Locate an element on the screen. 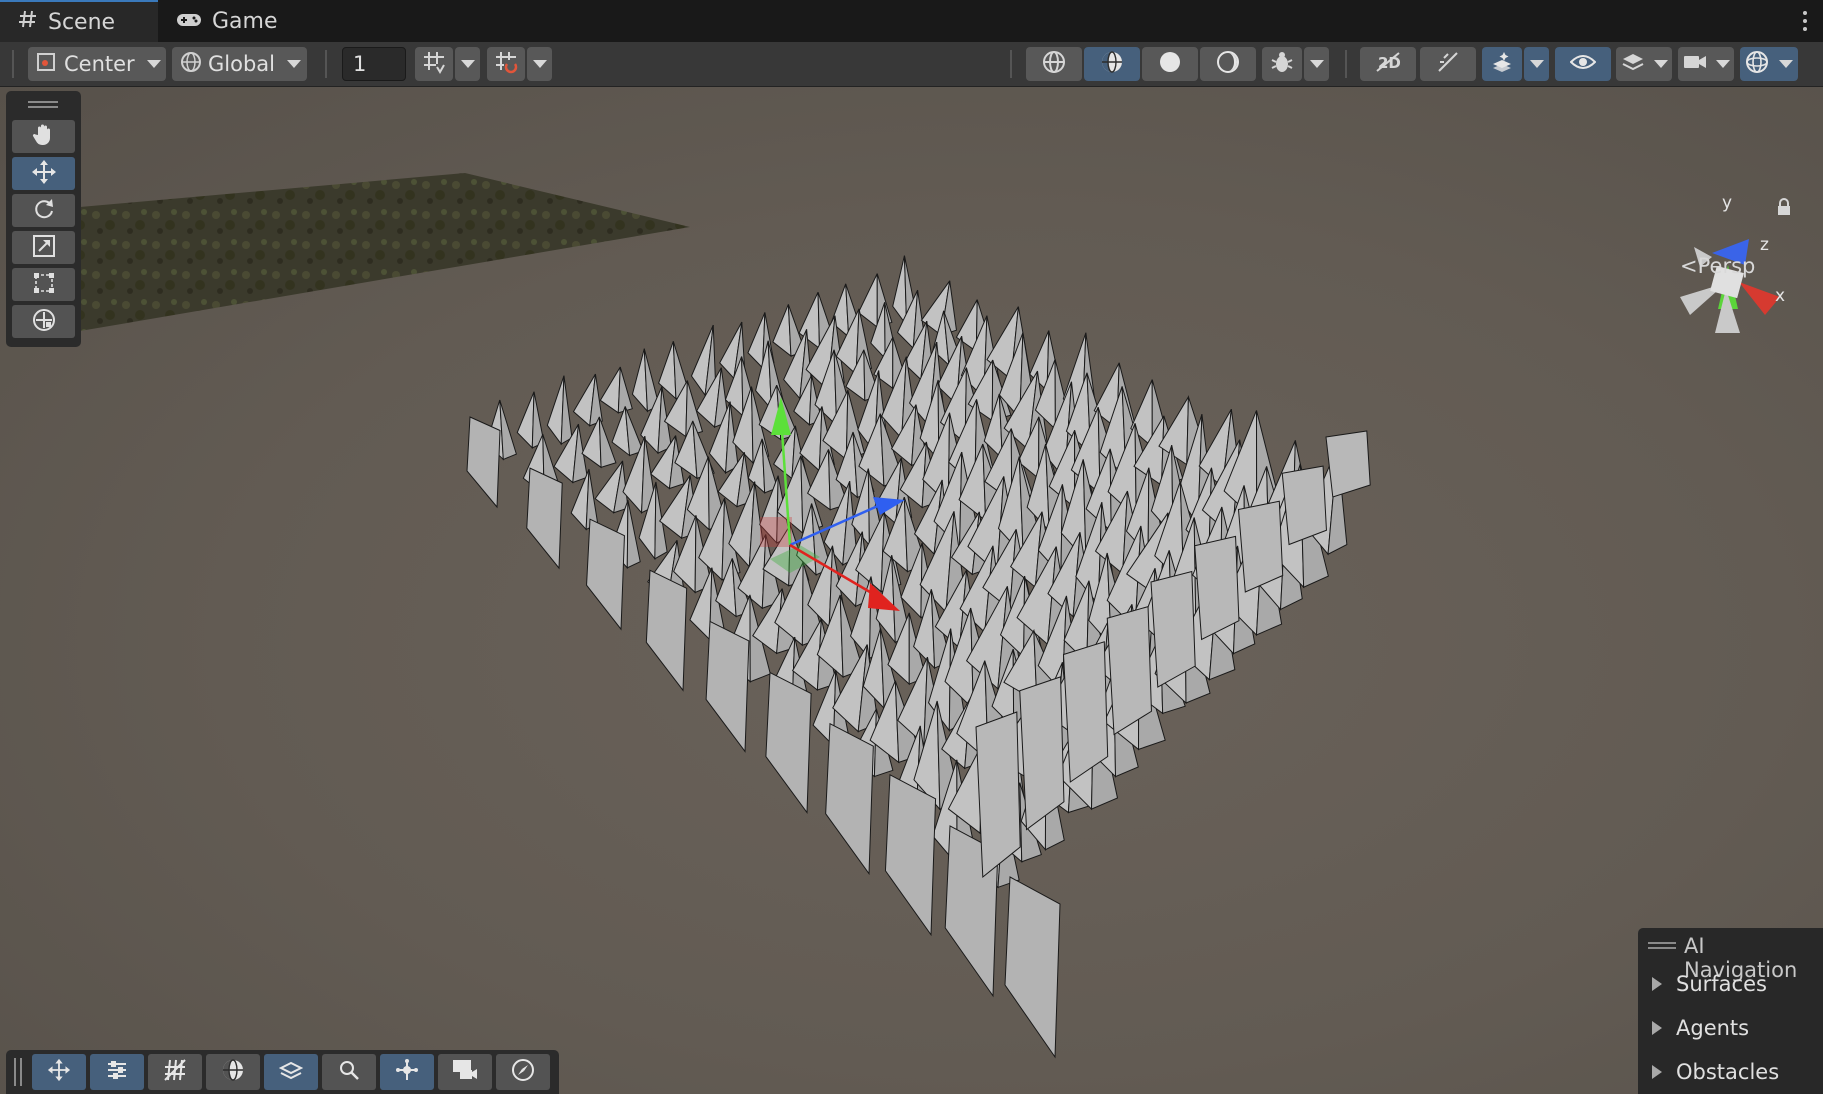 This screenshot has width=1823, height=1094. gizmos-globe-icon is located at coordinates (1757, 64).